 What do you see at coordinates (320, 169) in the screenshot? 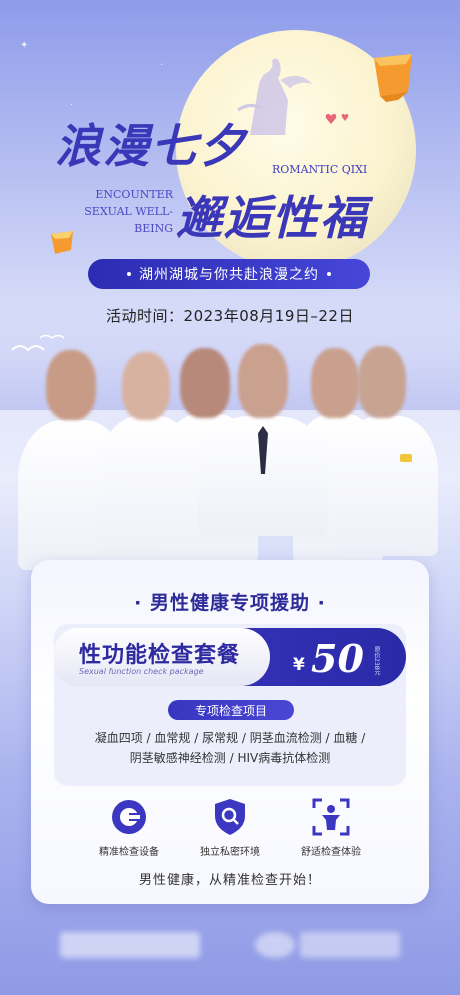
I see `english-subtitle: ROMANTIC QIXI` at bounding box center [320, 169].